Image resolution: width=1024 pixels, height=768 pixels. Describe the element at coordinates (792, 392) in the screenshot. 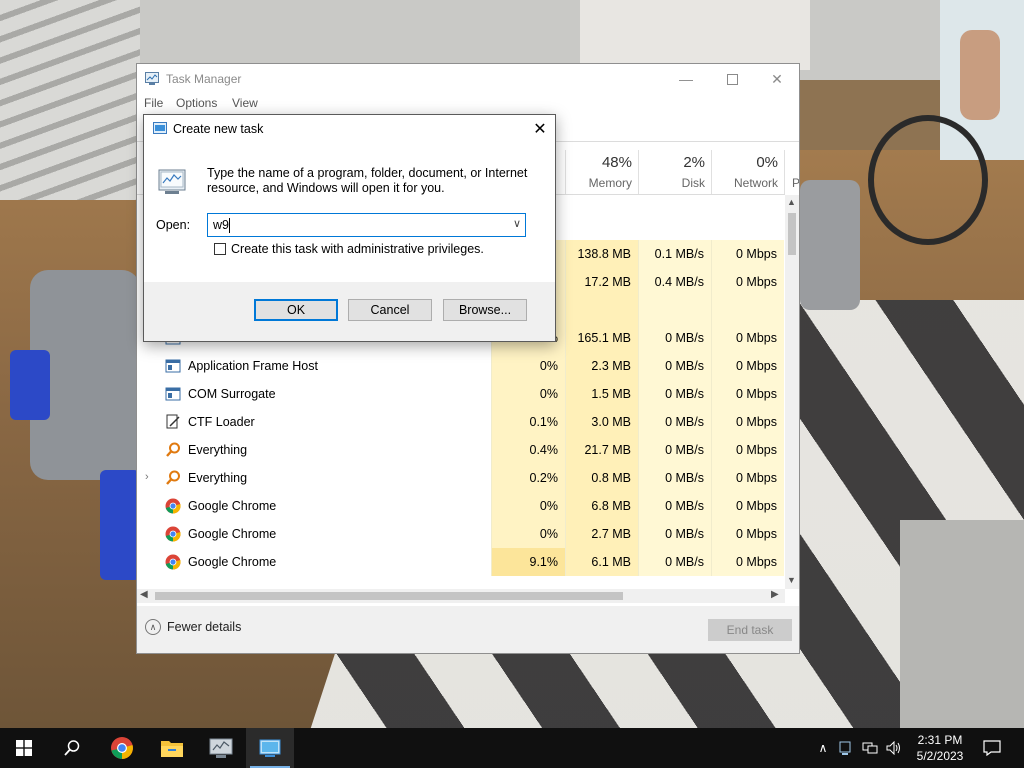

I see `vertical-scrollbar: ▲ ▼` at that location.